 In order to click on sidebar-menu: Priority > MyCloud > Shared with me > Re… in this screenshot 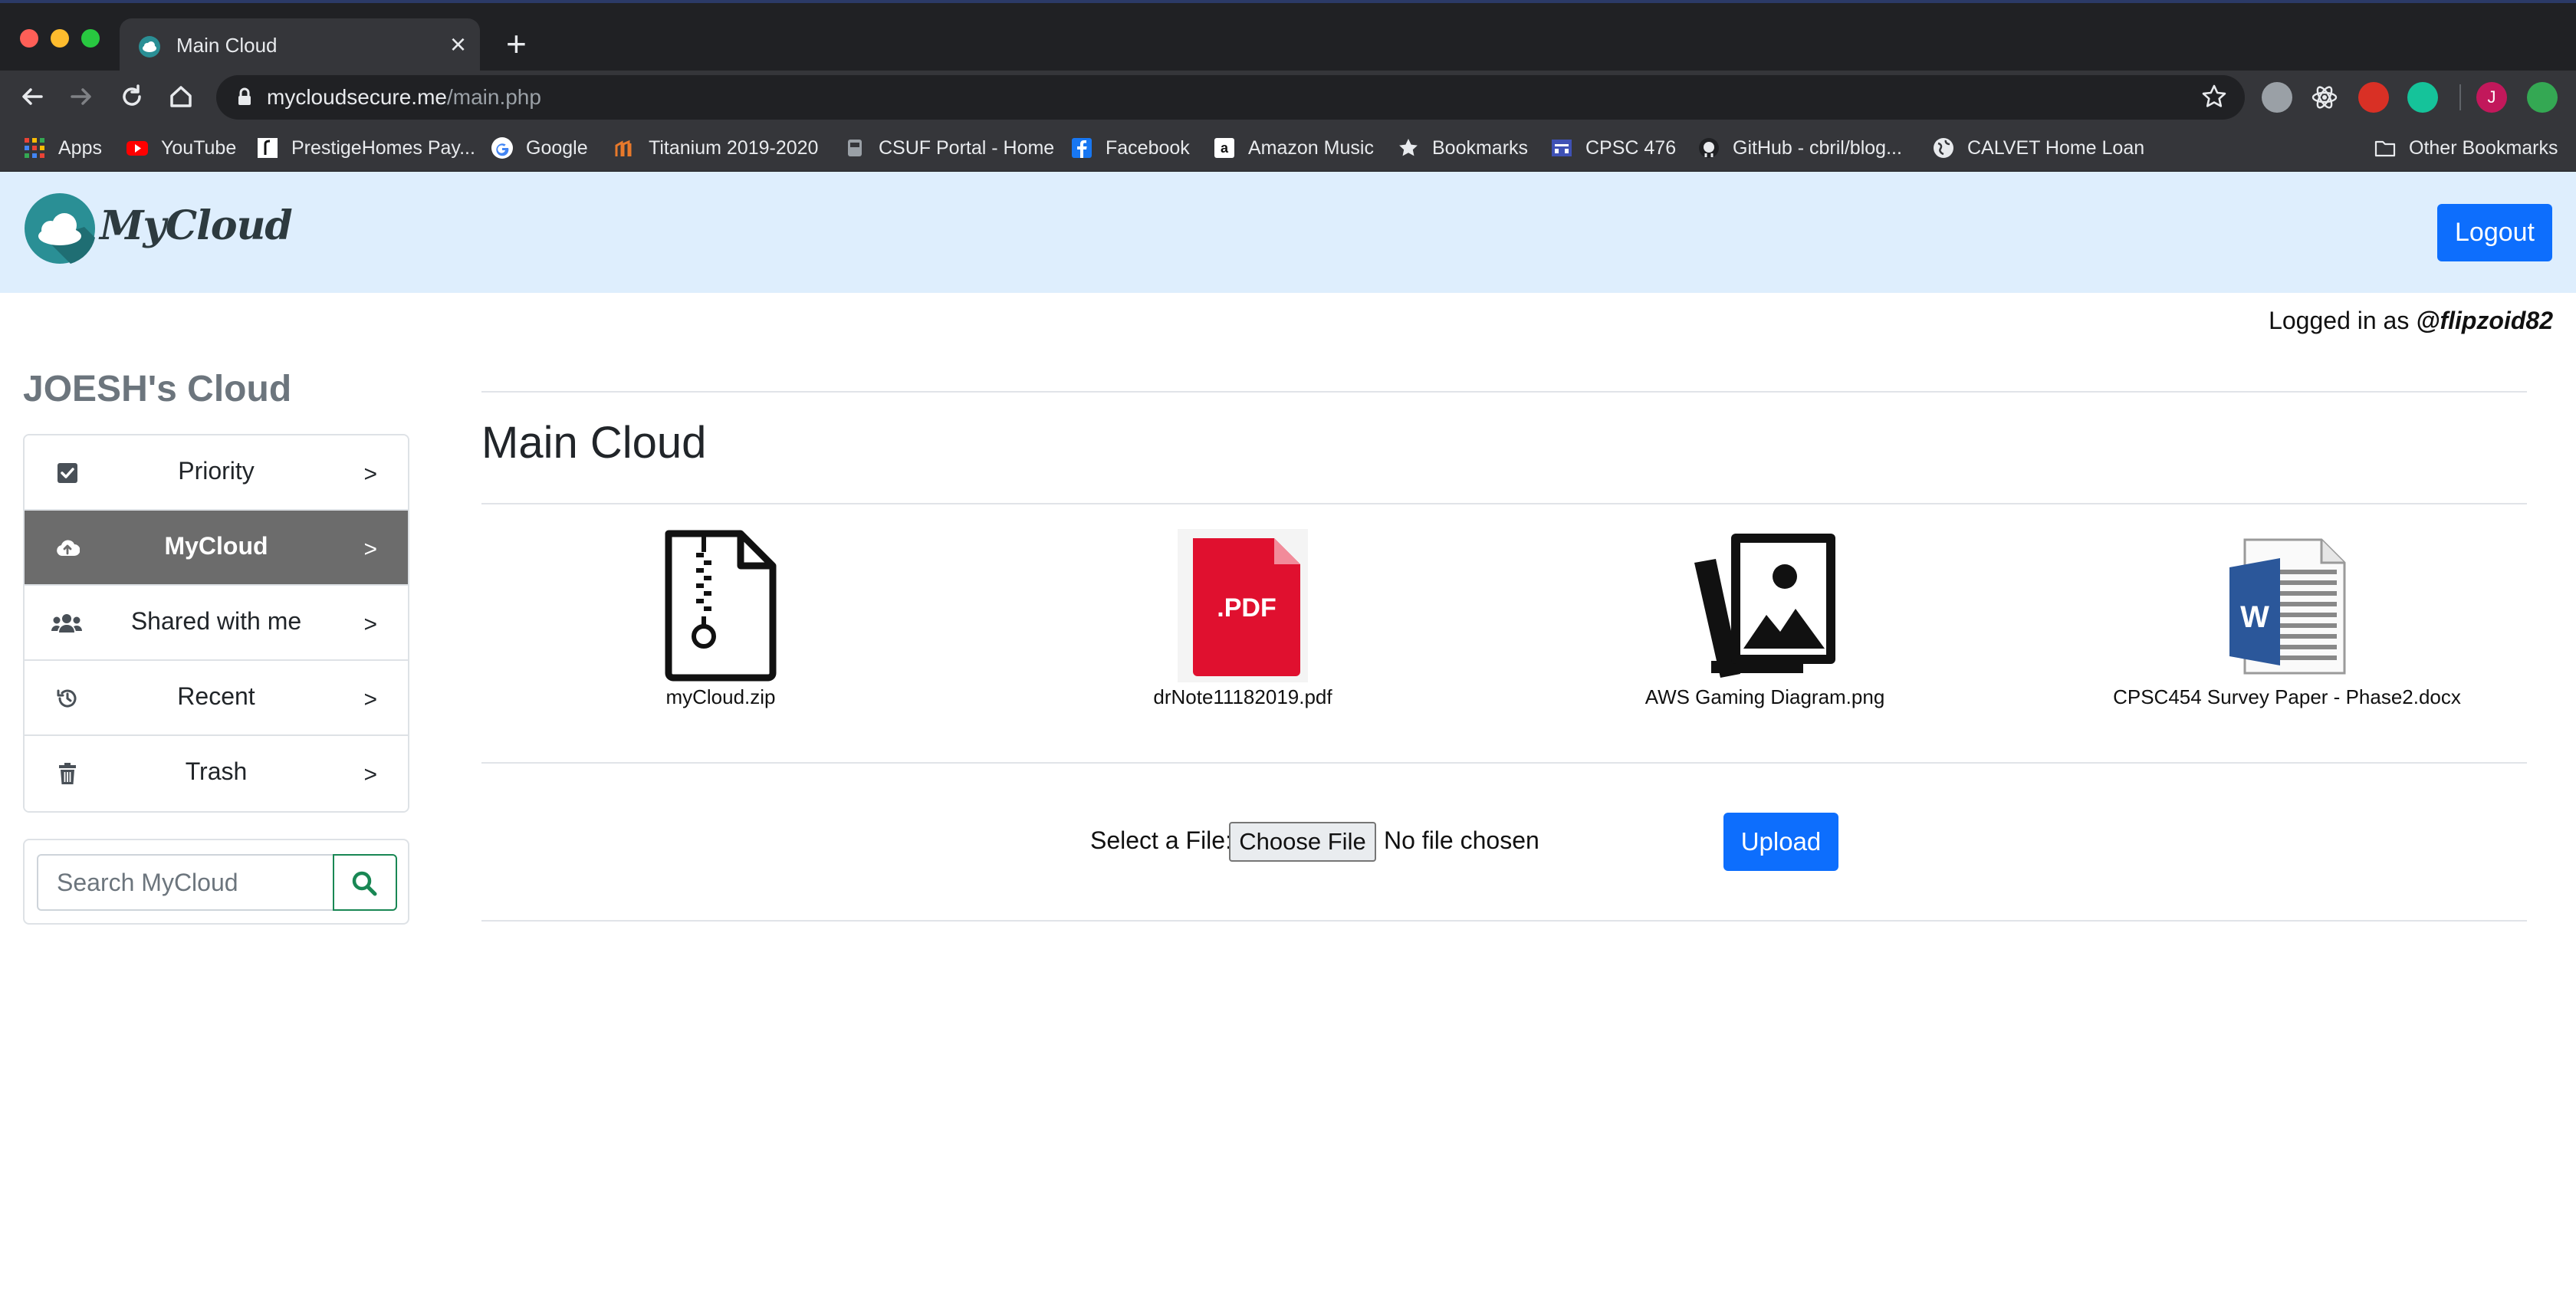, I will do `click(216, 623)`.